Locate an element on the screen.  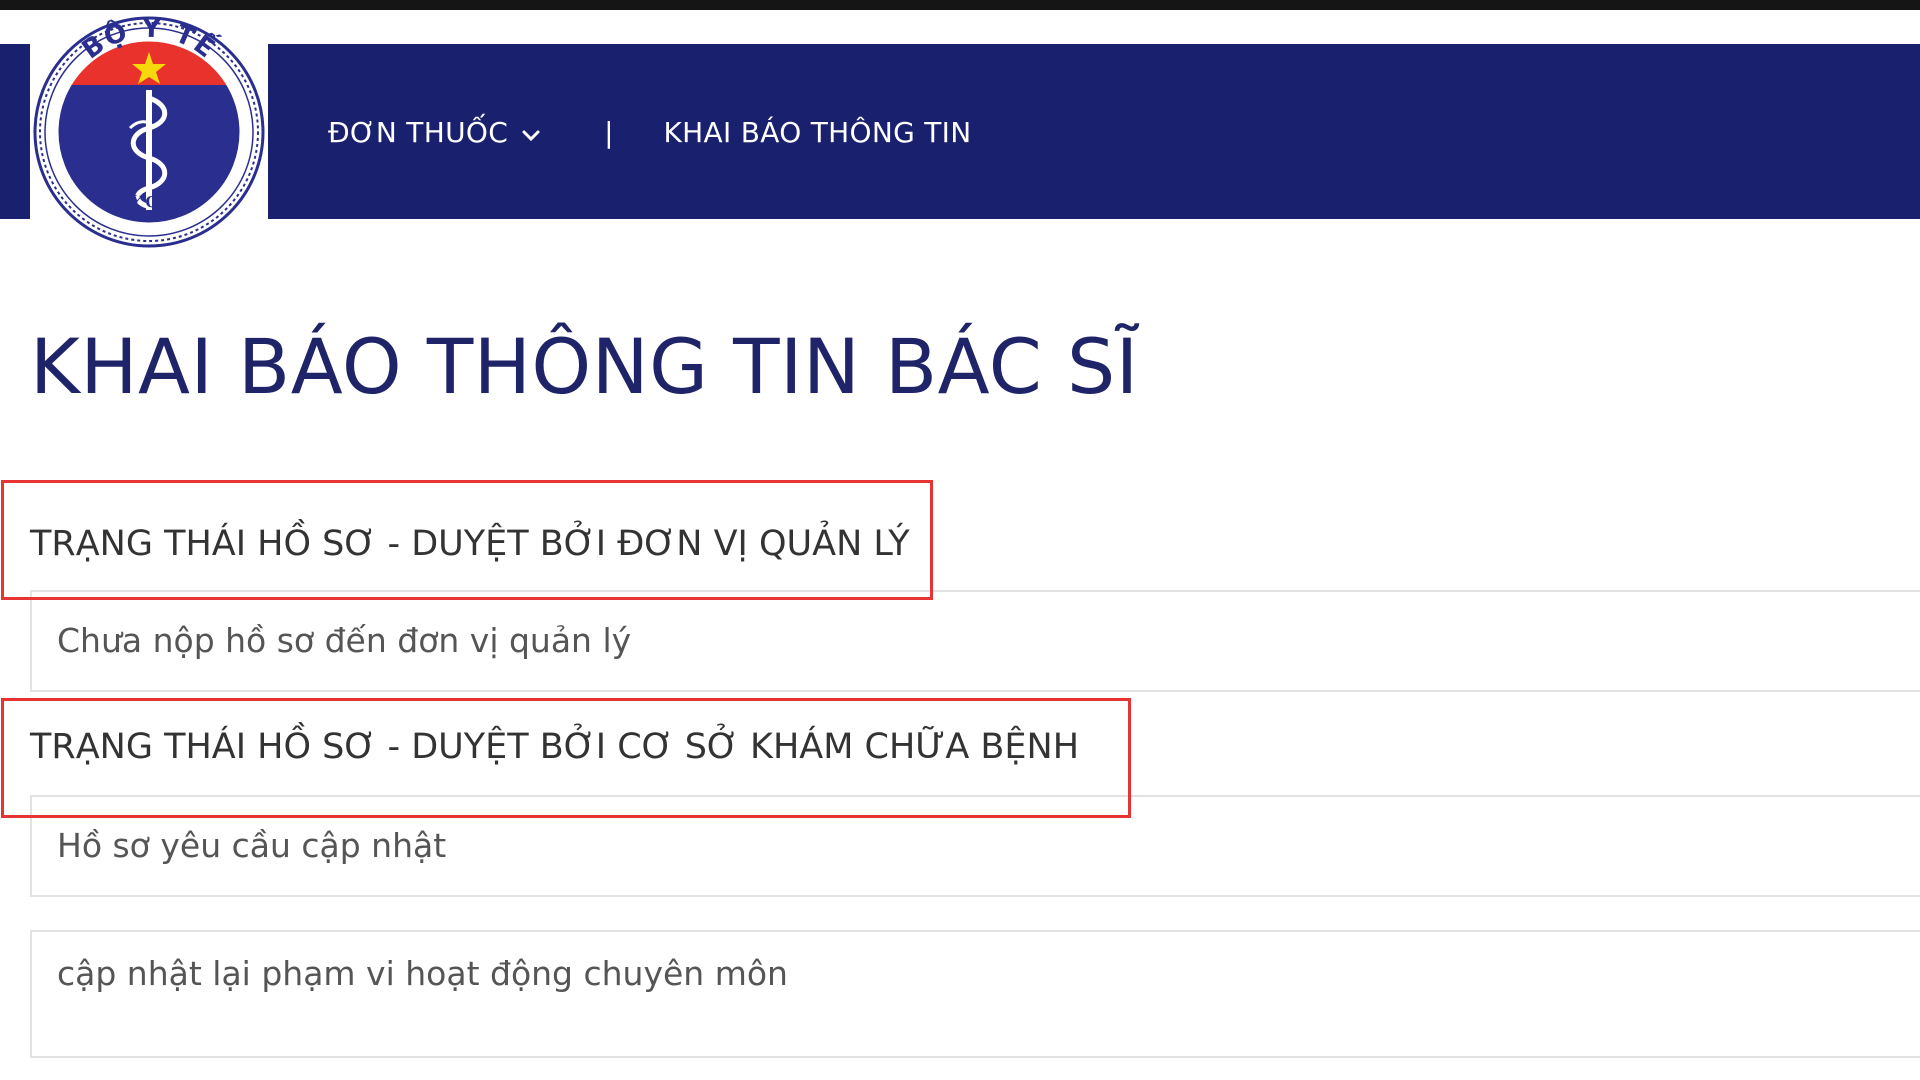
browser-top-strip is located at coordinates (960, 5).